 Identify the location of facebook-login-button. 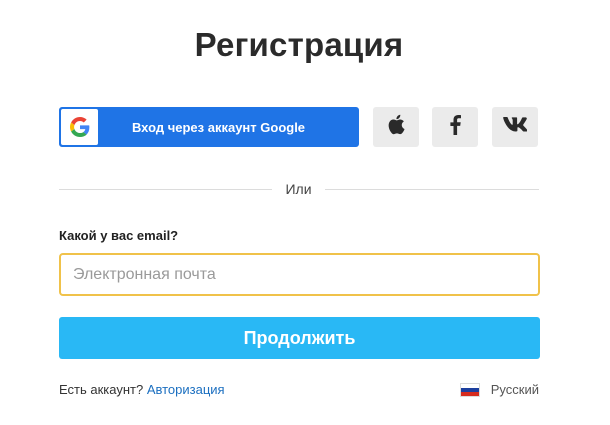
(455, 127).